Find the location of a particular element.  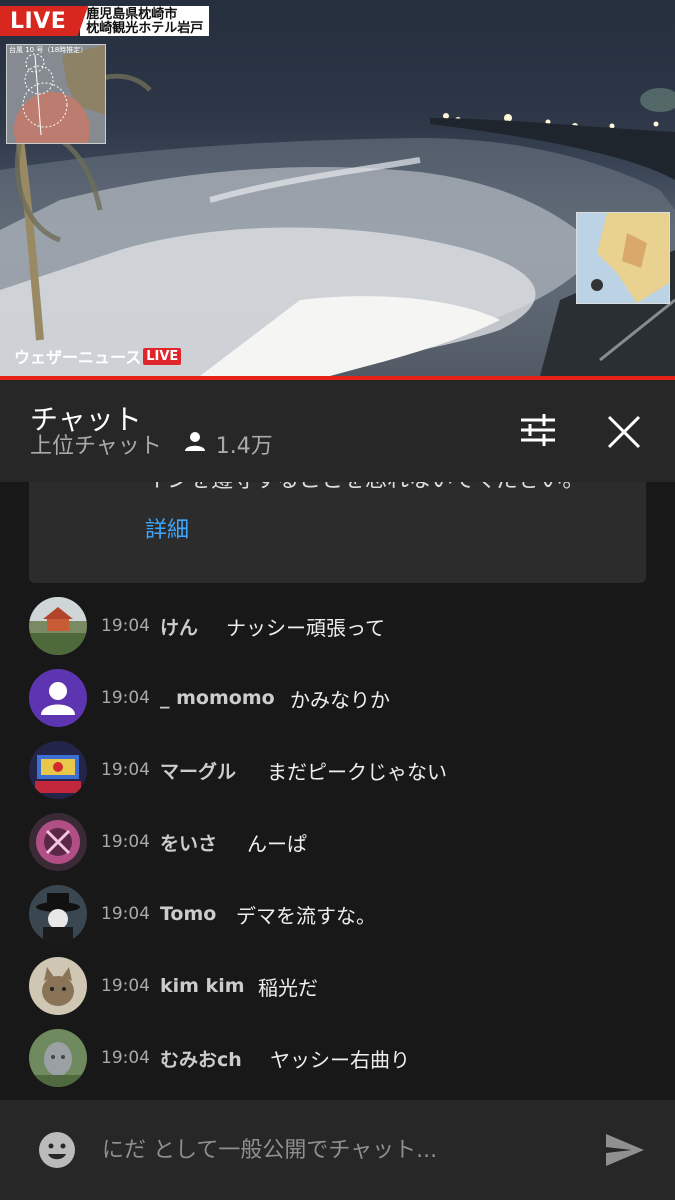

close-chat-button is located at coordinates (624, 432).